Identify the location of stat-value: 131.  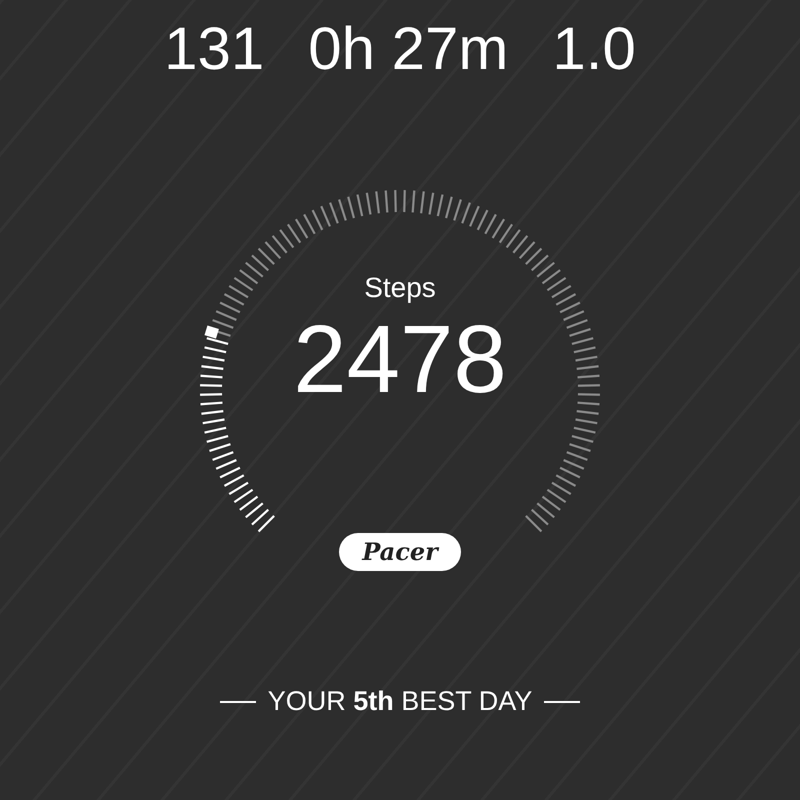
(214, 49).